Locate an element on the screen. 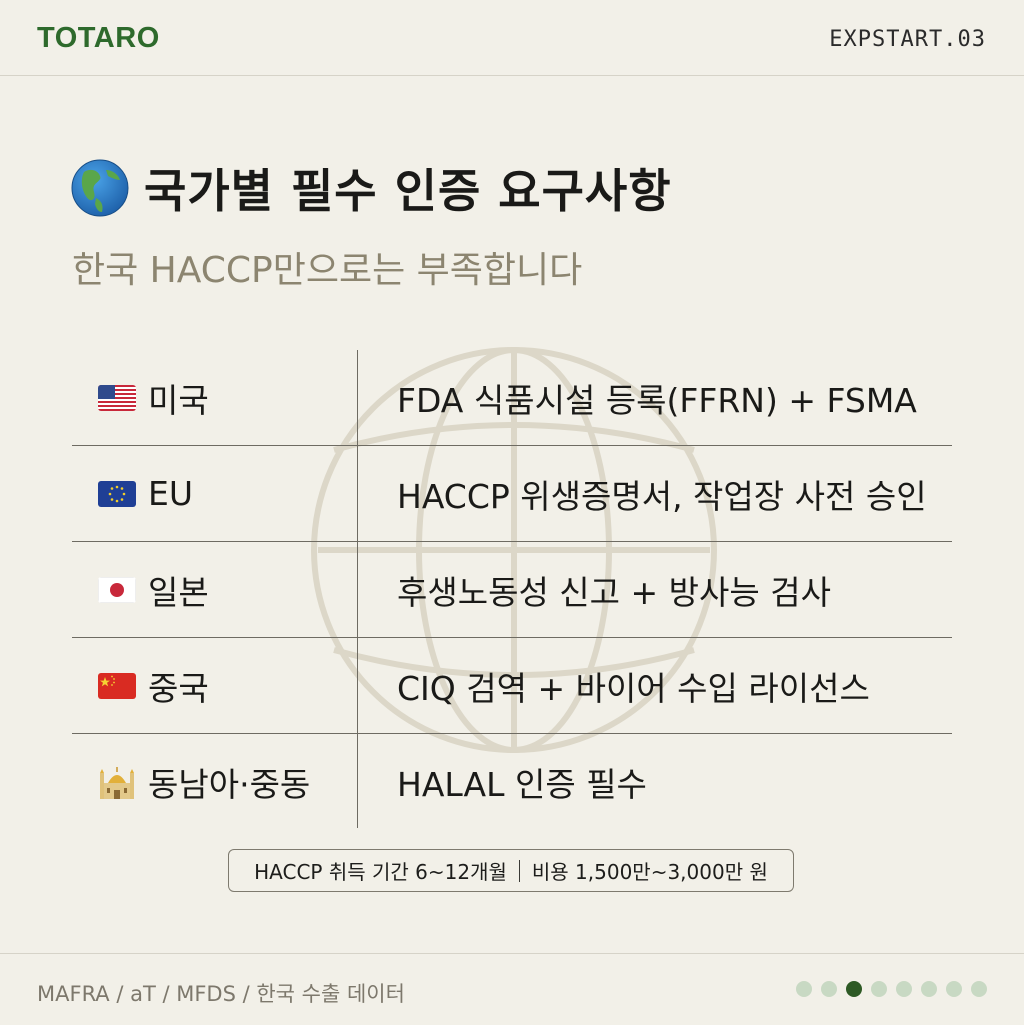  pagination-dots is located at coordinates (887, 989).